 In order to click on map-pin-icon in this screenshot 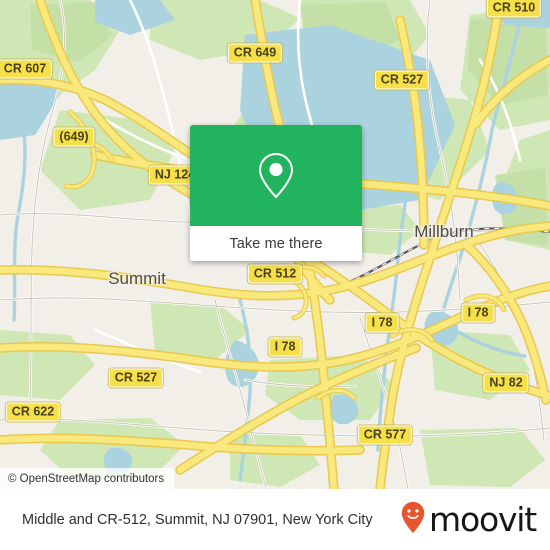, I will do `click(276, 176)`.